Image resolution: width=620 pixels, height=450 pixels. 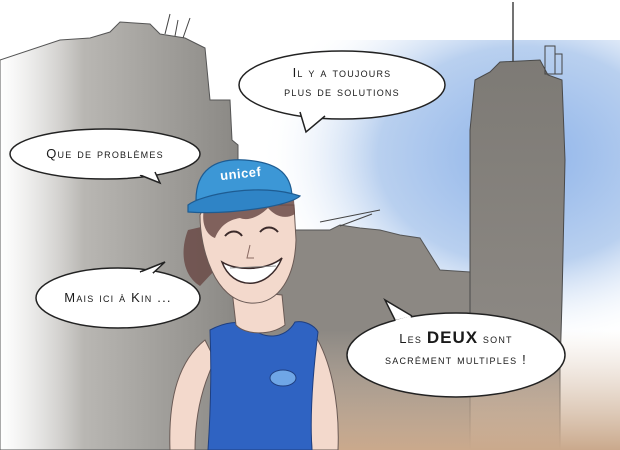 I want to click on bubble-bottom-line1: Les DEUX sont, so click(x=456, y=338).